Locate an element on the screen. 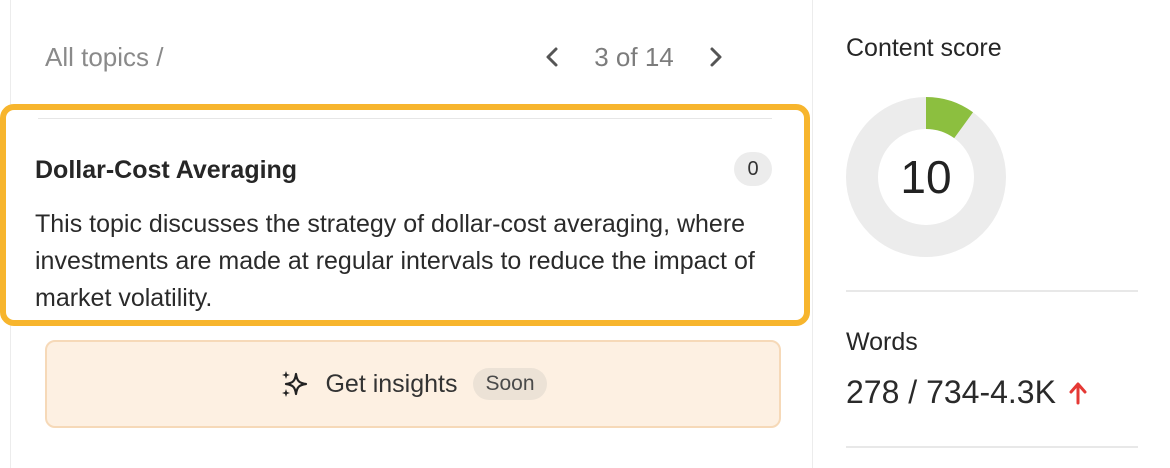 The height and width of the screenshot is (468, 1170). prev-topic-button is located at coordinates (552, 57).